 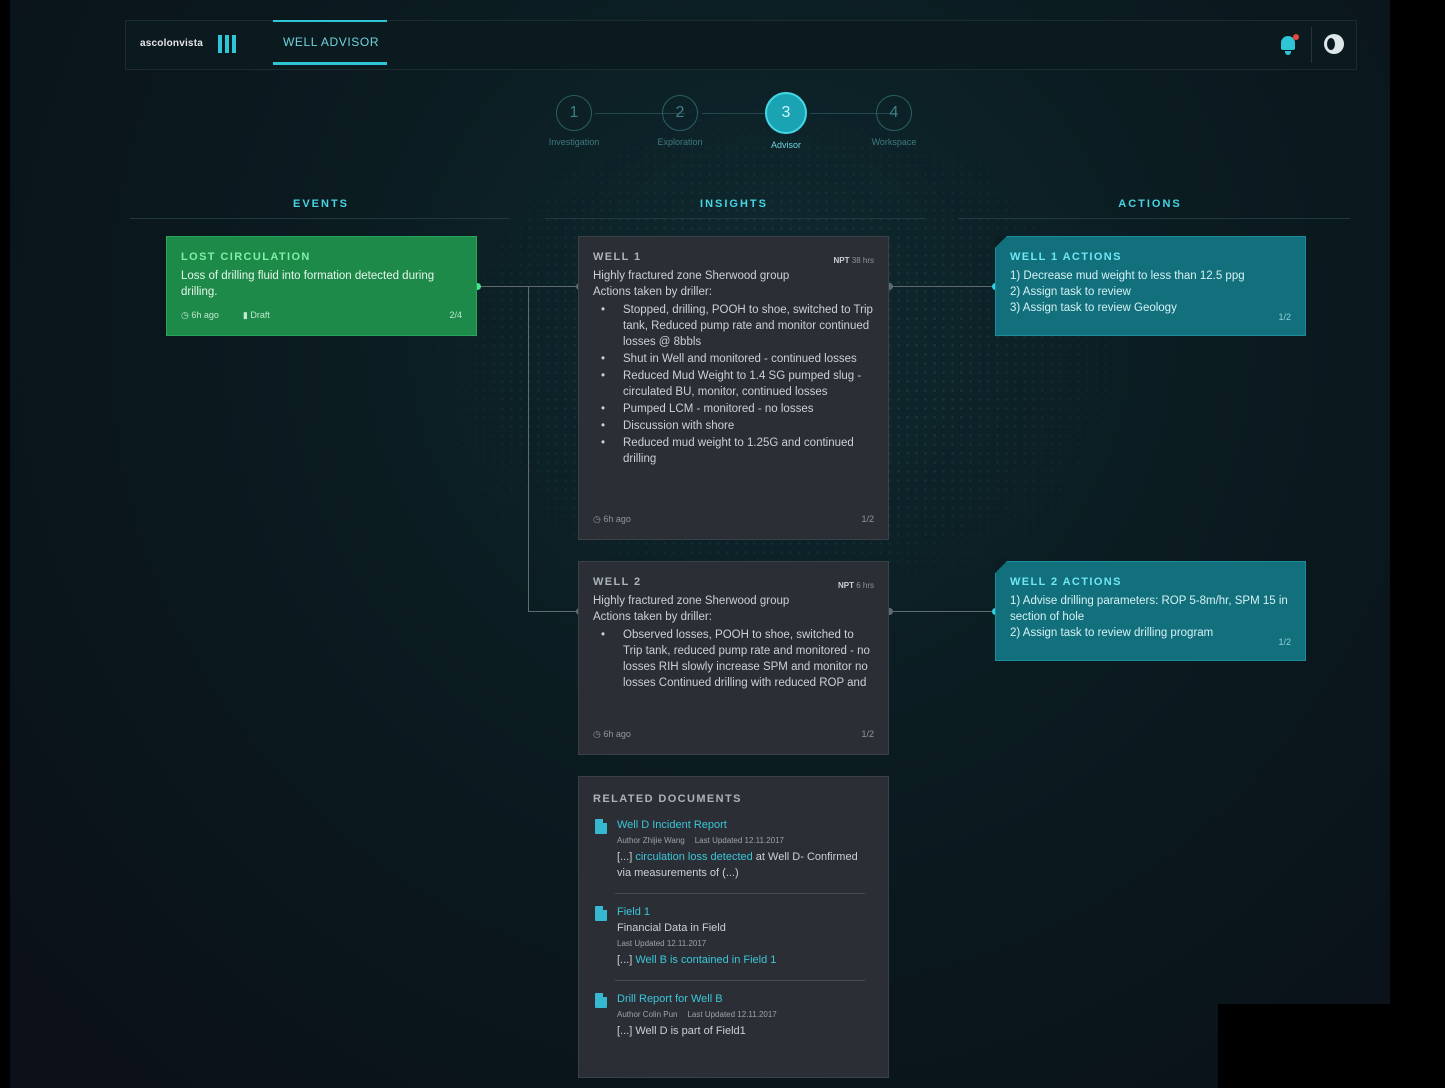 What do you see at coordinates (455, 315) in the screenshot?
I see `event-count: 2/4` at bounding box center [455, 315].